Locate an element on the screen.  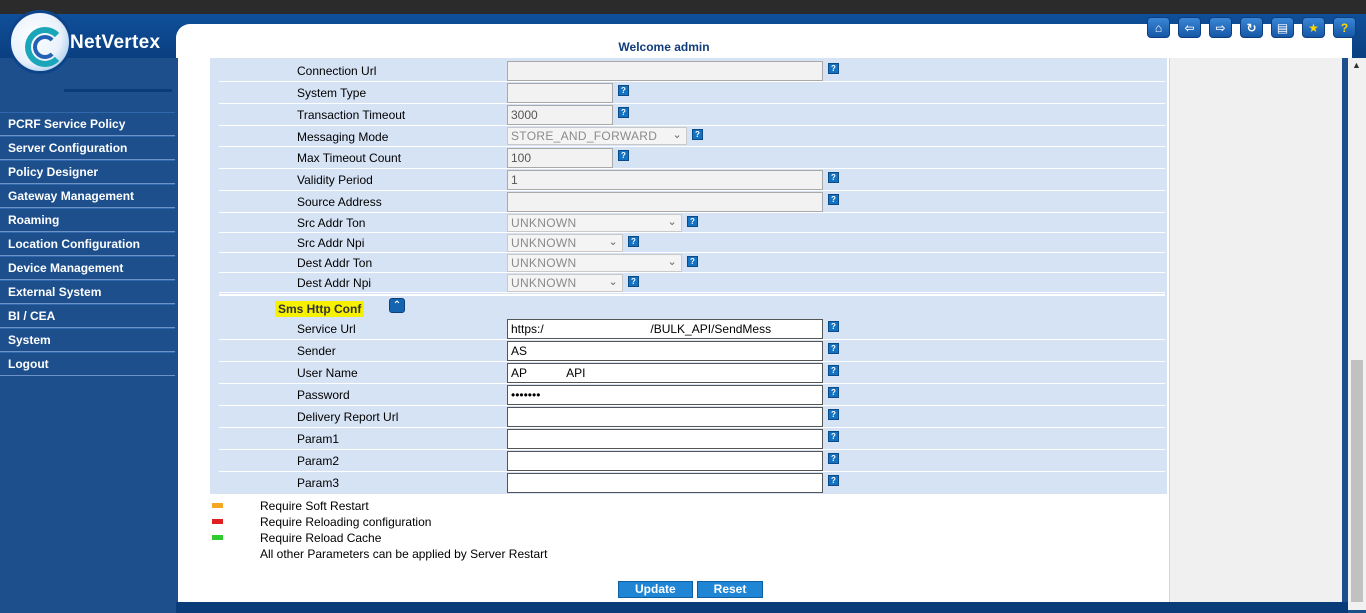
action-buttons: Update Reset is located at coordinates (691, 589).